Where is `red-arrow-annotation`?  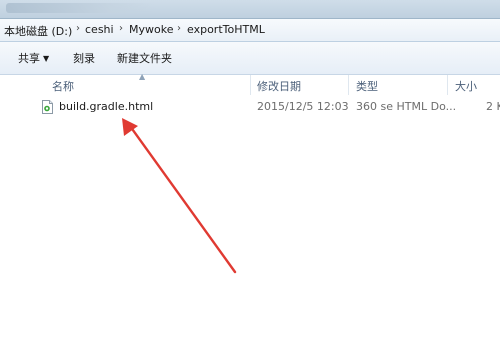
red-arrow-annotation is located at coordinates (179, 196).